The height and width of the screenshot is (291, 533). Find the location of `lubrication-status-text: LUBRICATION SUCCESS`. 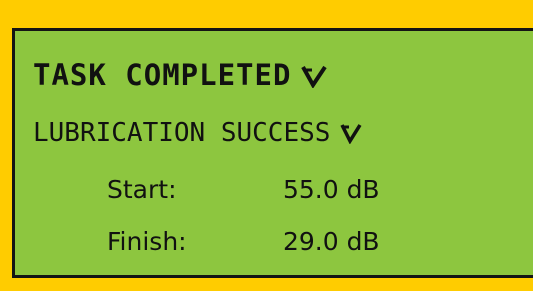

lubrication-status-text: LUBRICATION SUCCESS is located at coordinates (182, 133).